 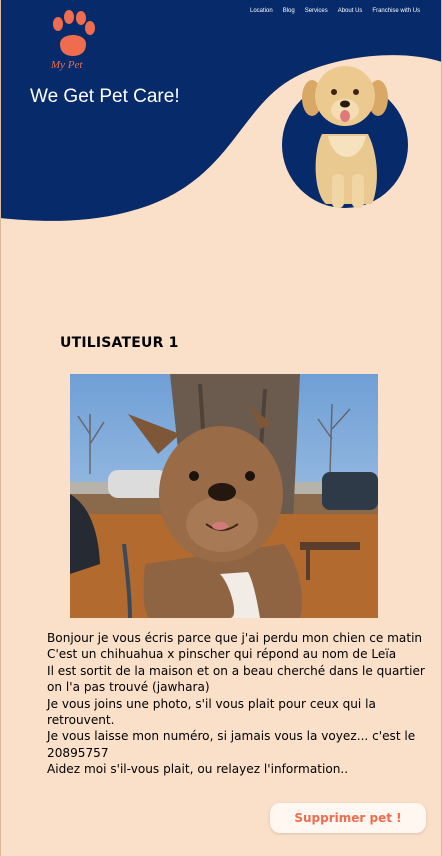 What do you see at coordinates (66, 65) in the screenshot?
I see `logo-text: My Pet` at bounding box center [66, 65].